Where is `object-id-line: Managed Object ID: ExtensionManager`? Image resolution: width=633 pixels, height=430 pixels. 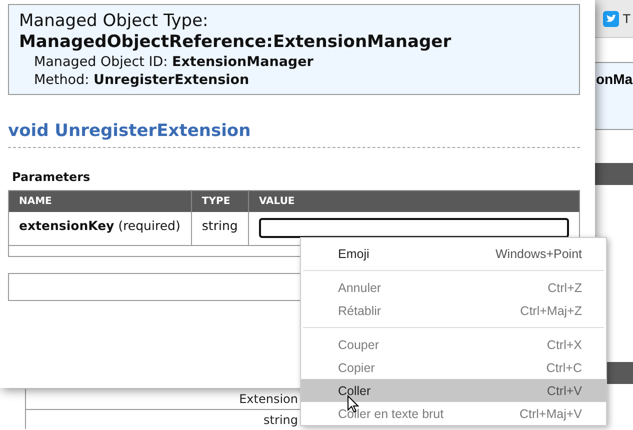
object-id-line: Managed Object ID: ExtensionManager is located at coordinates (174, 62).